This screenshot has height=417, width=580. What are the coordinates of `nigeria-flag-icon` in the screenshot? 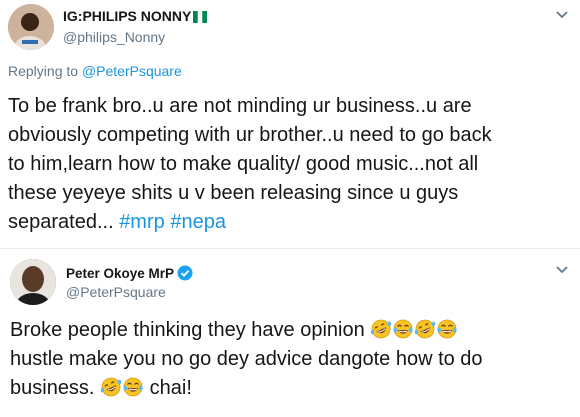 It's located at (200, 17).